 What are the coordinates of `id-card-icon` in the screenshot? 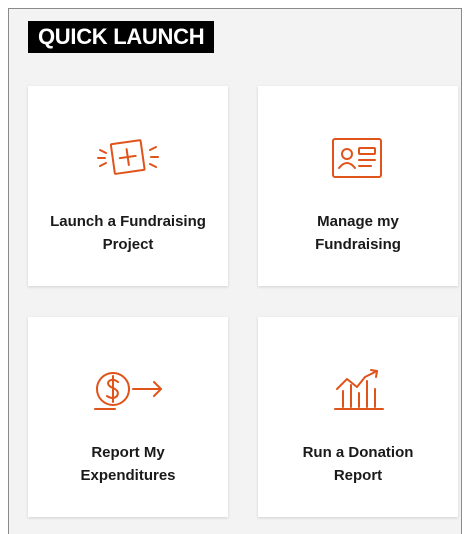 It's located at (357, 158).